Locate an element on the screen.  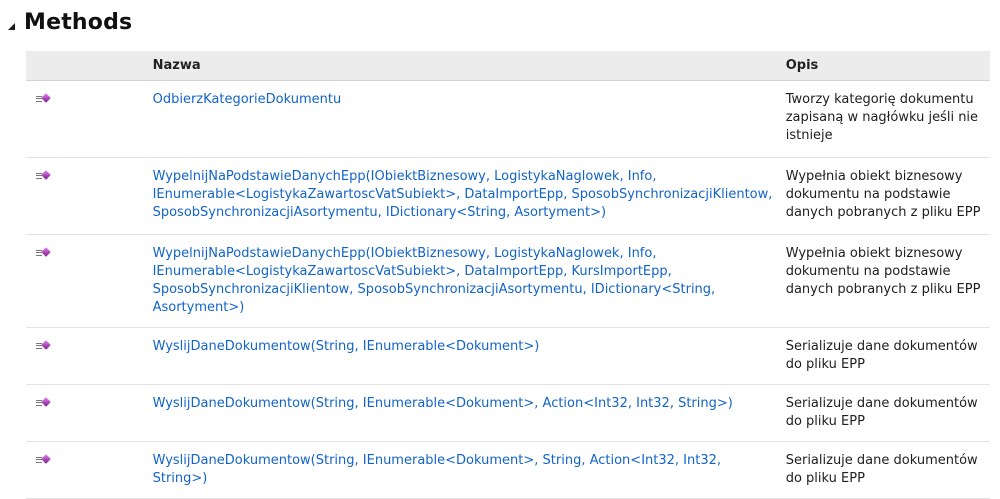
method-link: OdbierzKategorieDokumentu is located at coordinates (247, 99).